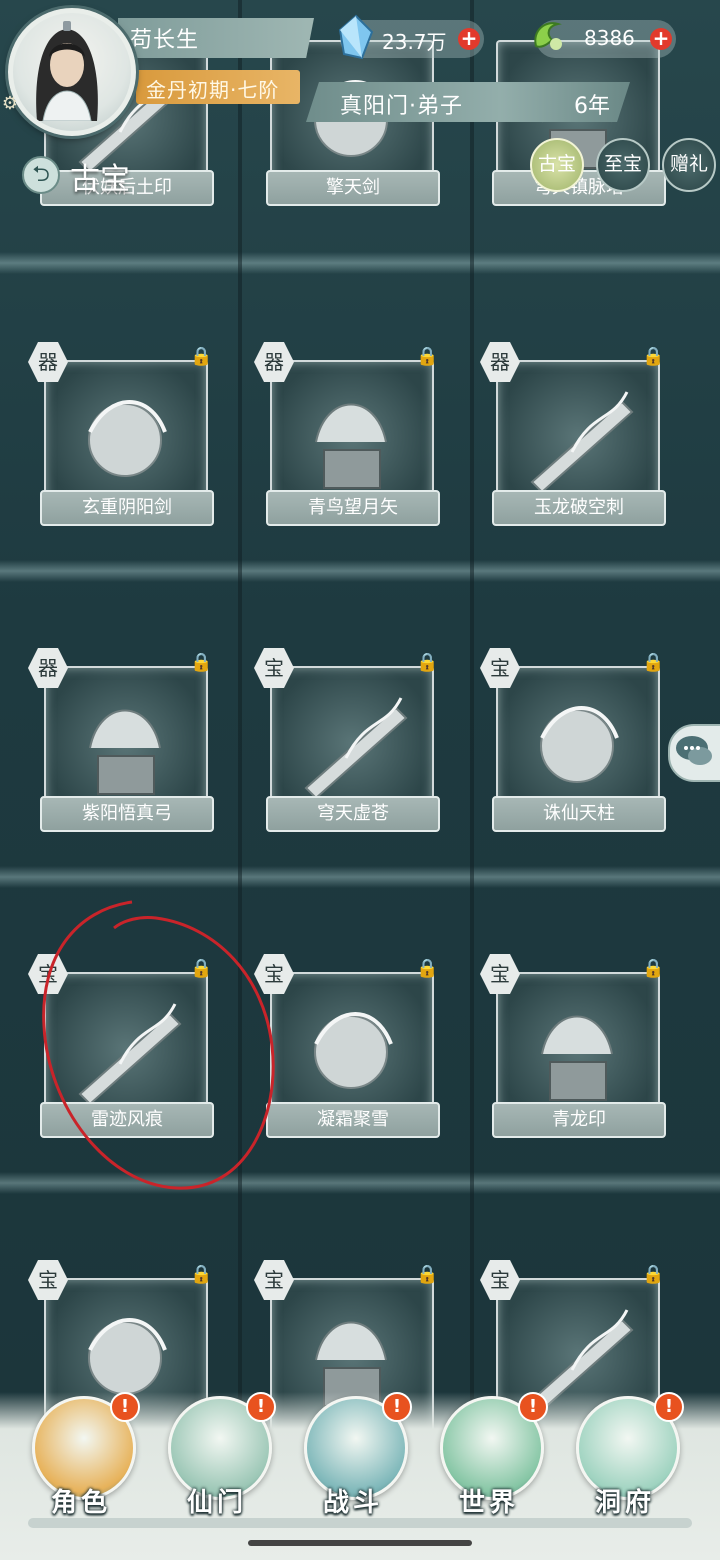  I want to click on treasure-card: 器 🔒 青鸟望月矢, so click(346, 440).